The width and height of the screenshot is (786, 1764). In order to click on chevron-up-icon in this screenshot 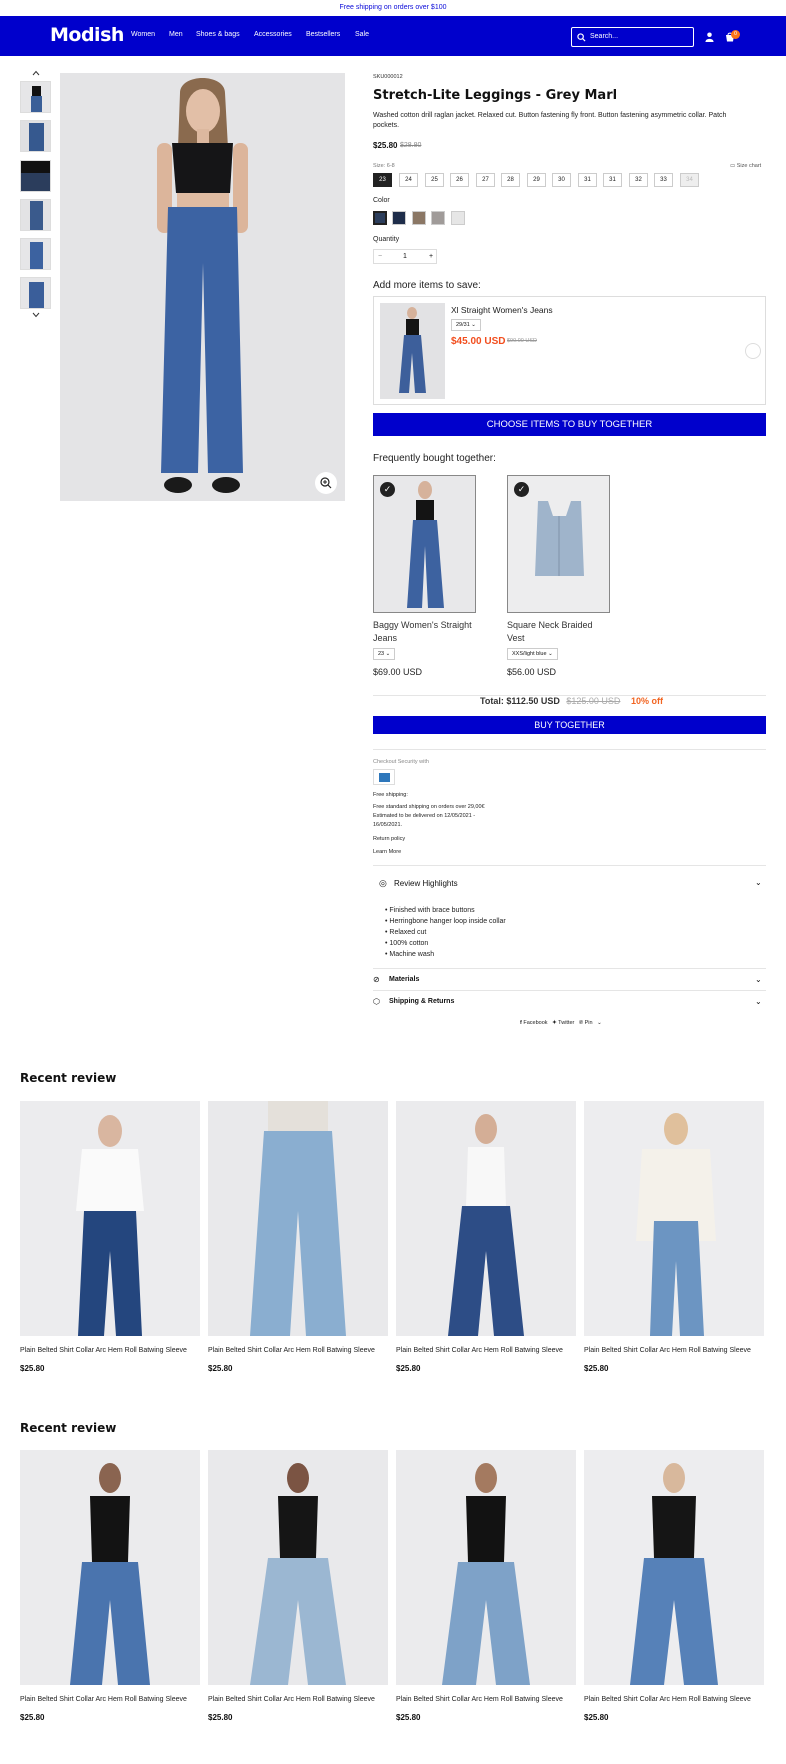, I will do `click(36, 73)`.